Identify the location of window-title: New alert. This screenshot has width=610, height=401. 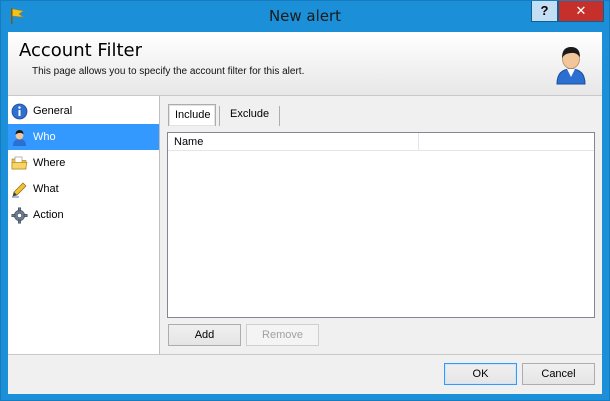
(305, 16).